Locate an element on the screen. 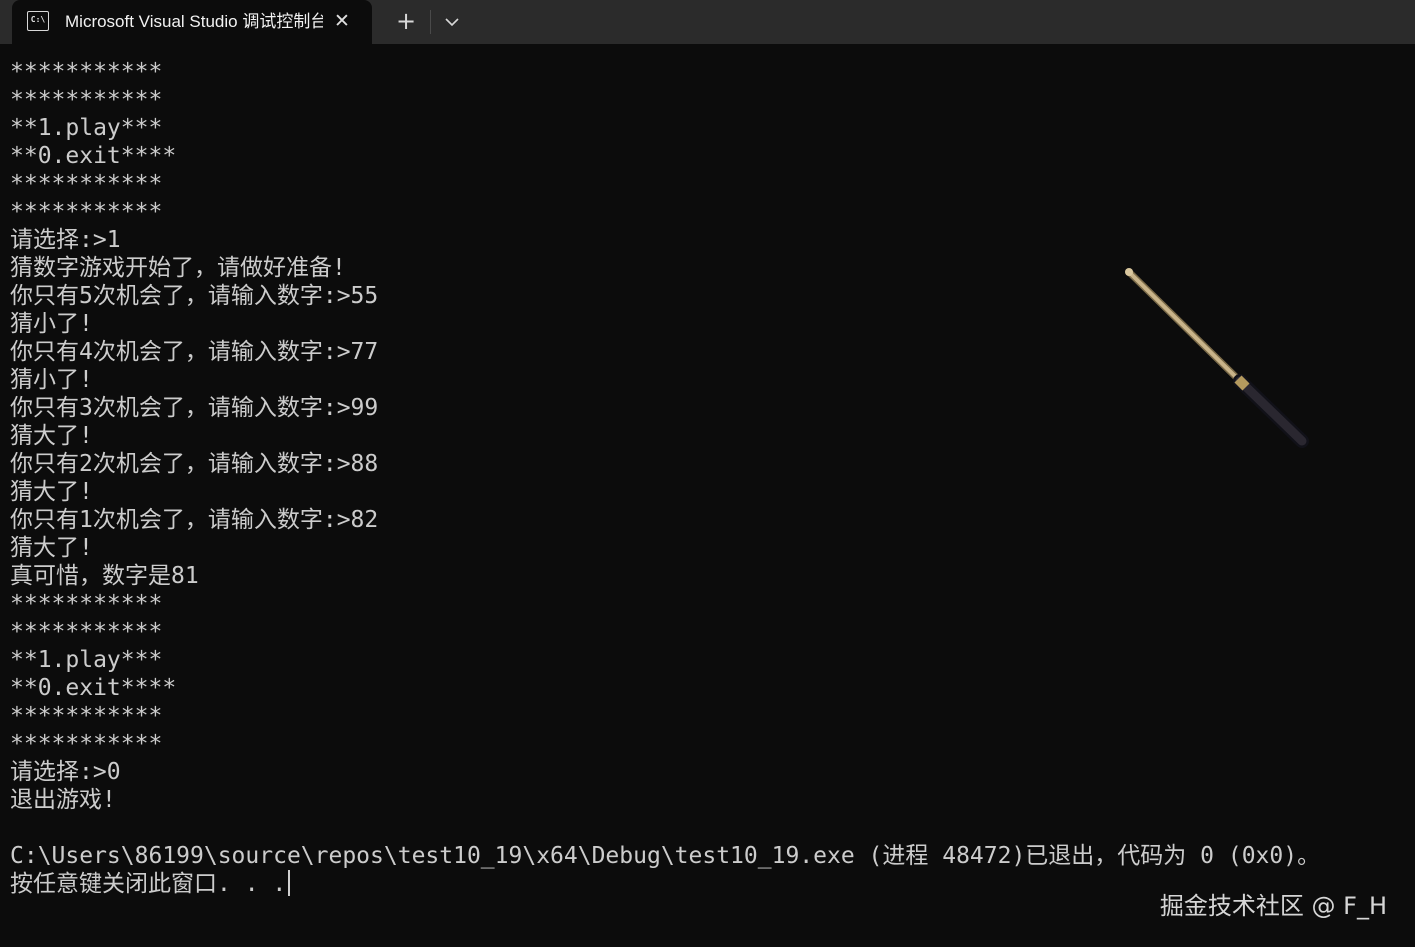 Image resolution: width=1415 pixels, height=947 pixels. console-line: 退出游戏! is located at coordinates (63, 800).